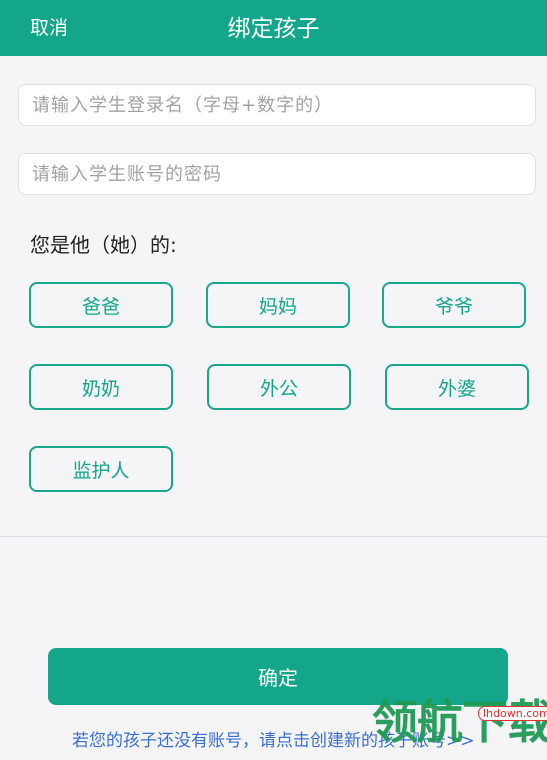  Describe the element at coordinates (457, 387) in the screenshot. I see `relation-option-maternal-grandma: 外婆` at that location.